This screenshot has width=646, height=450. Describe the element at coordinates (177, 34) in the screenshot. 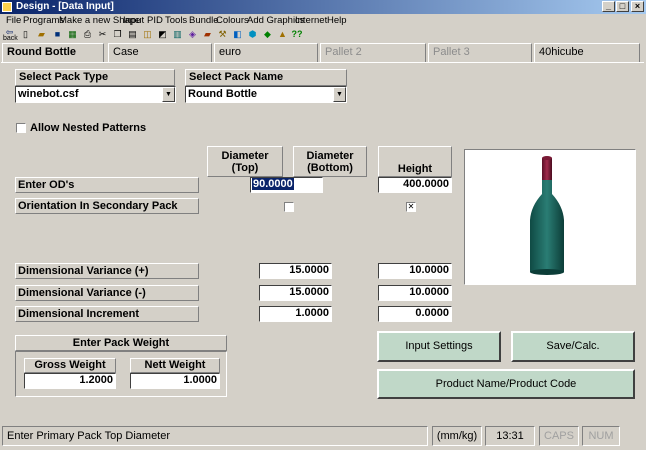

I see `pallet-icon: ▥` at that location.